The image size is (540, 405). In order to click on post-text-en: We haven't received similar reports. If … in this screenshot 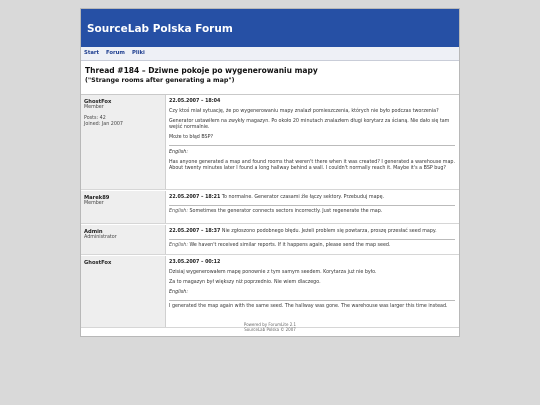, I will do `click(290, 245)`.